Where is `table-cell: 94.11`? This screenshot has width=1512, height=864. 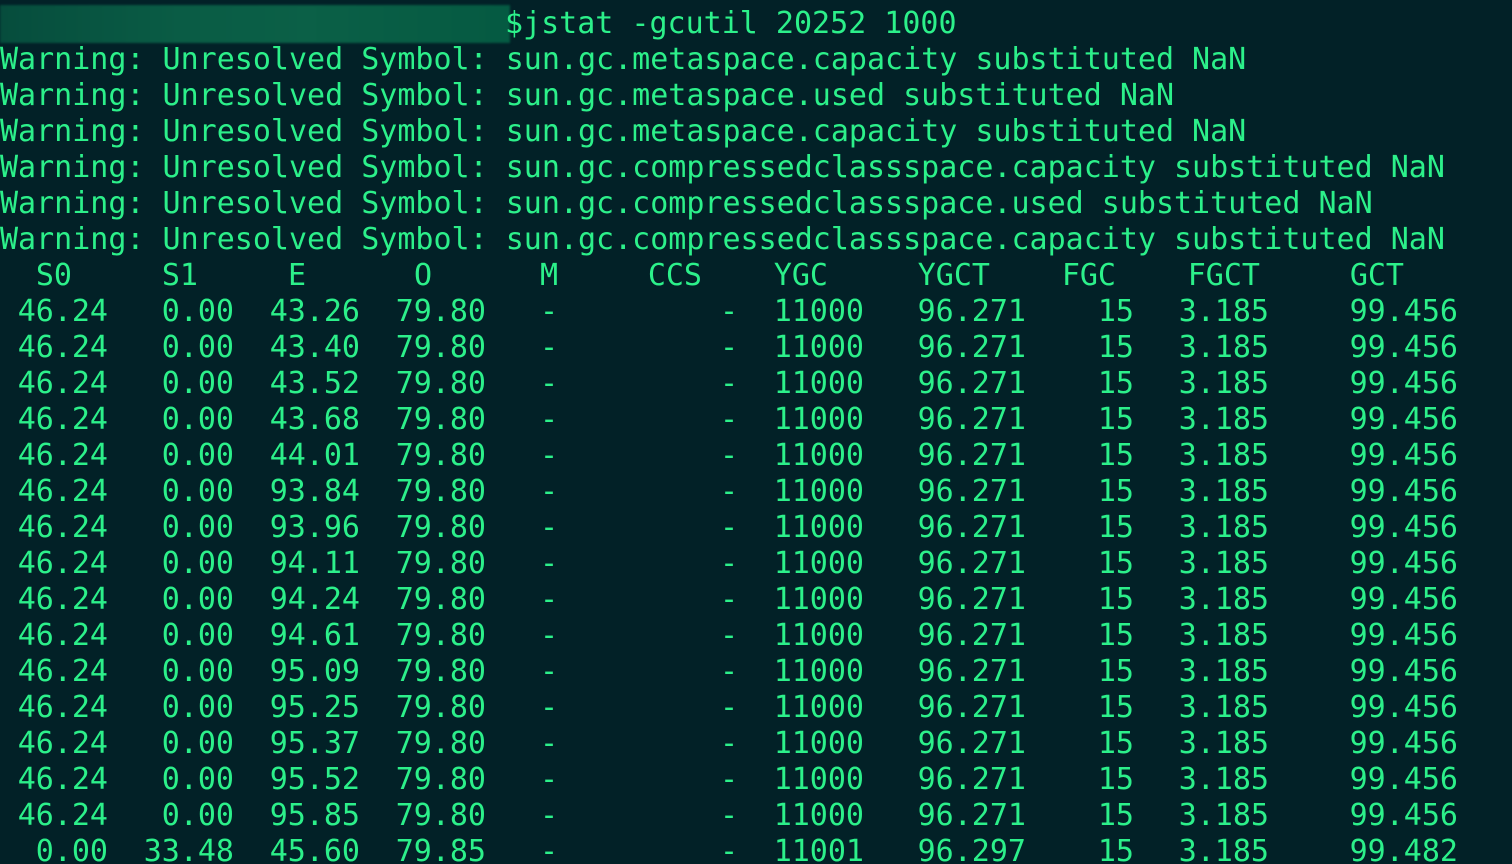
table-cell: 94.11 is located at coordinates (314, 563).